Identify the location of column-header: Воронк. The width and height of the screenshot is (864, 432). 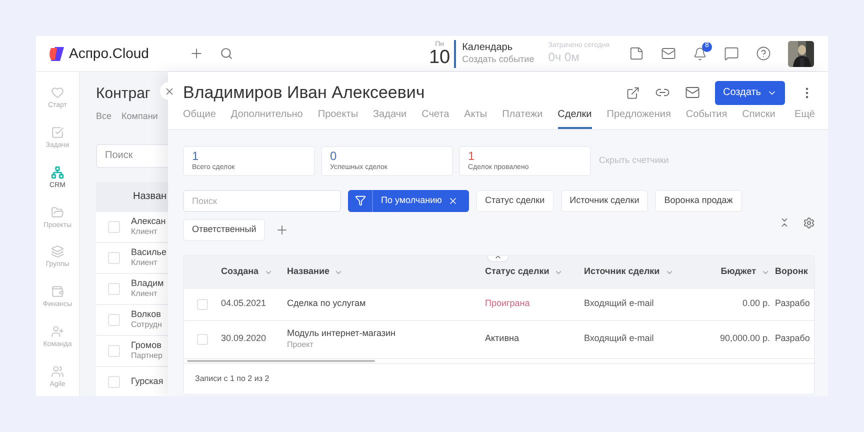
(791, 272).